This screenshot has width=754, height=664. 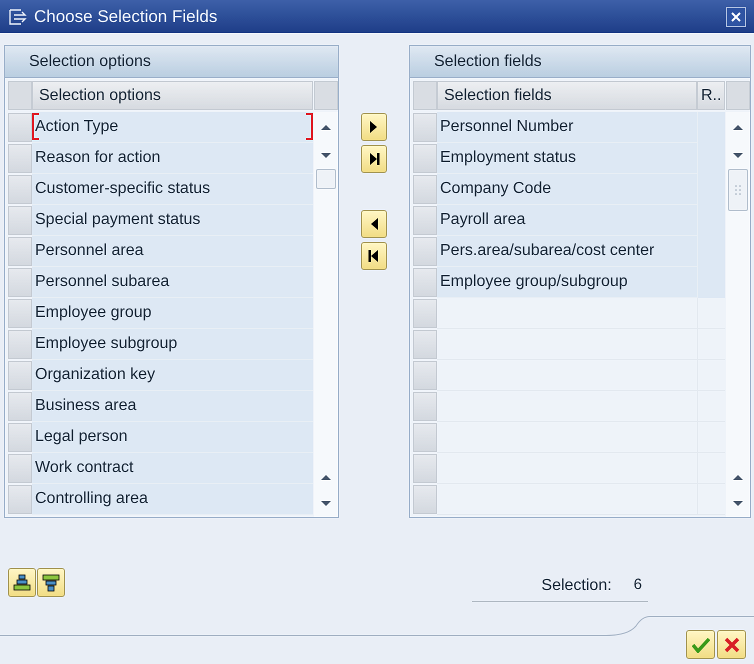 What do you see at coordinates (172, 437) in the screenshot?
I see `table-cell: Legal person` at bounding box center [172, 437].